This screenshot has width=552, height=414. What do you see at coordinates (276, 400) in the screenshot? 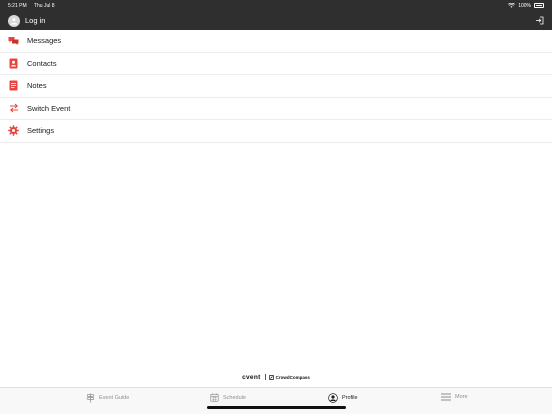
I see `tab-bar: Event Guide Schedule Profile More` at bounding box center [276, 400].